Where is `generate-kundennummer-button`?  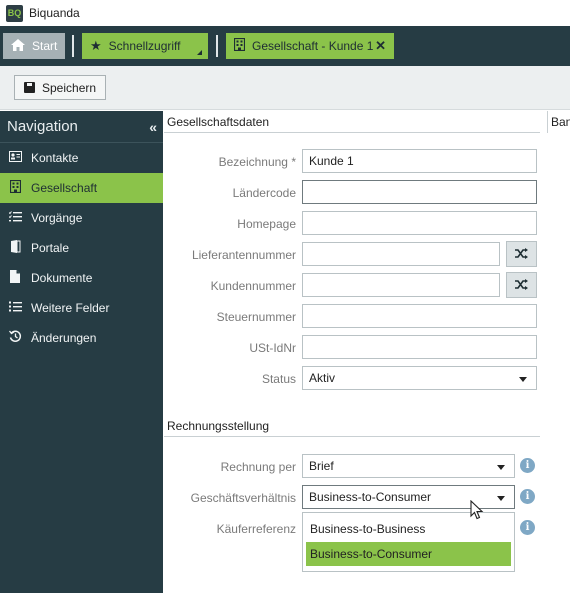
generate-kundennummer-button is located at coordinates (521, 285).